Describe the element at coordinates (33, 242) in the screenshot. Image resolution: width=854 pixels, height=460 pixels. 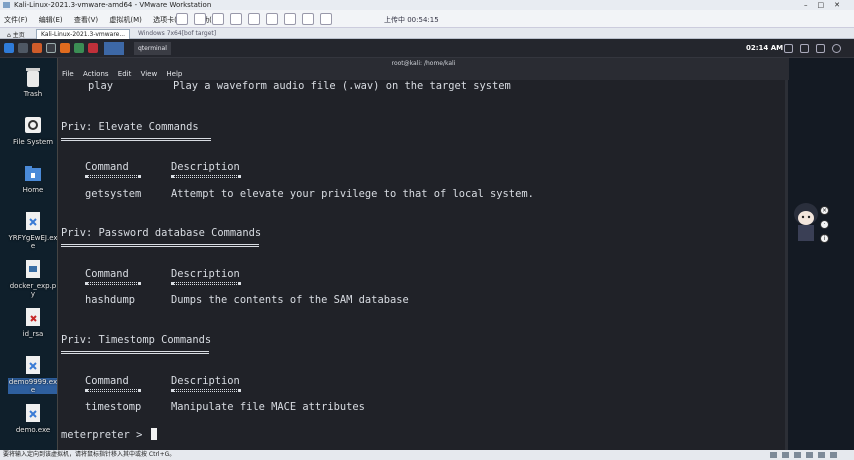
I see `desktop-icon-label: YRFYgEwEJ.exe` at that location.